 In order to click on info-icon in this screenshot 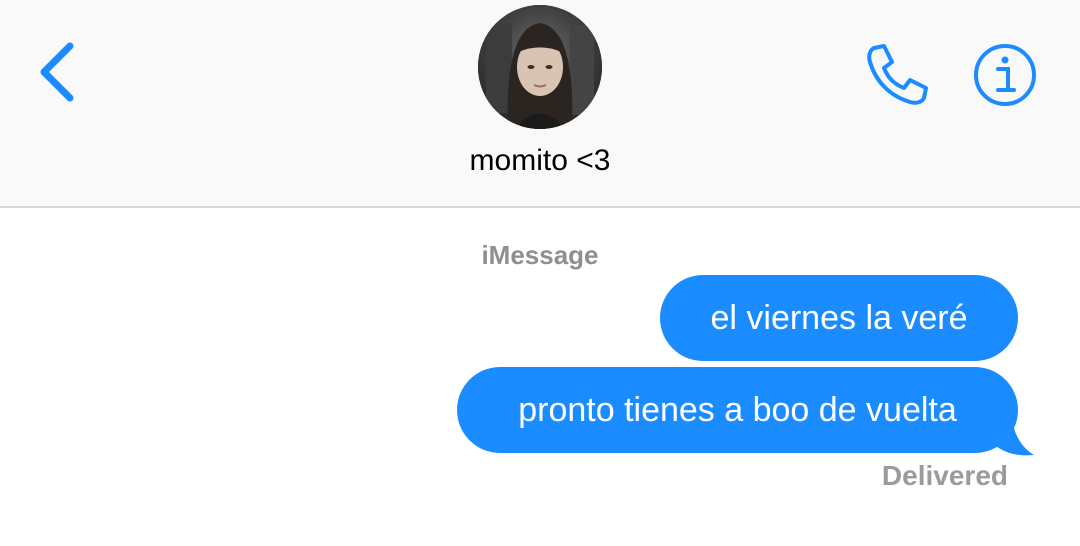, I will do `click(1005, 75)`.